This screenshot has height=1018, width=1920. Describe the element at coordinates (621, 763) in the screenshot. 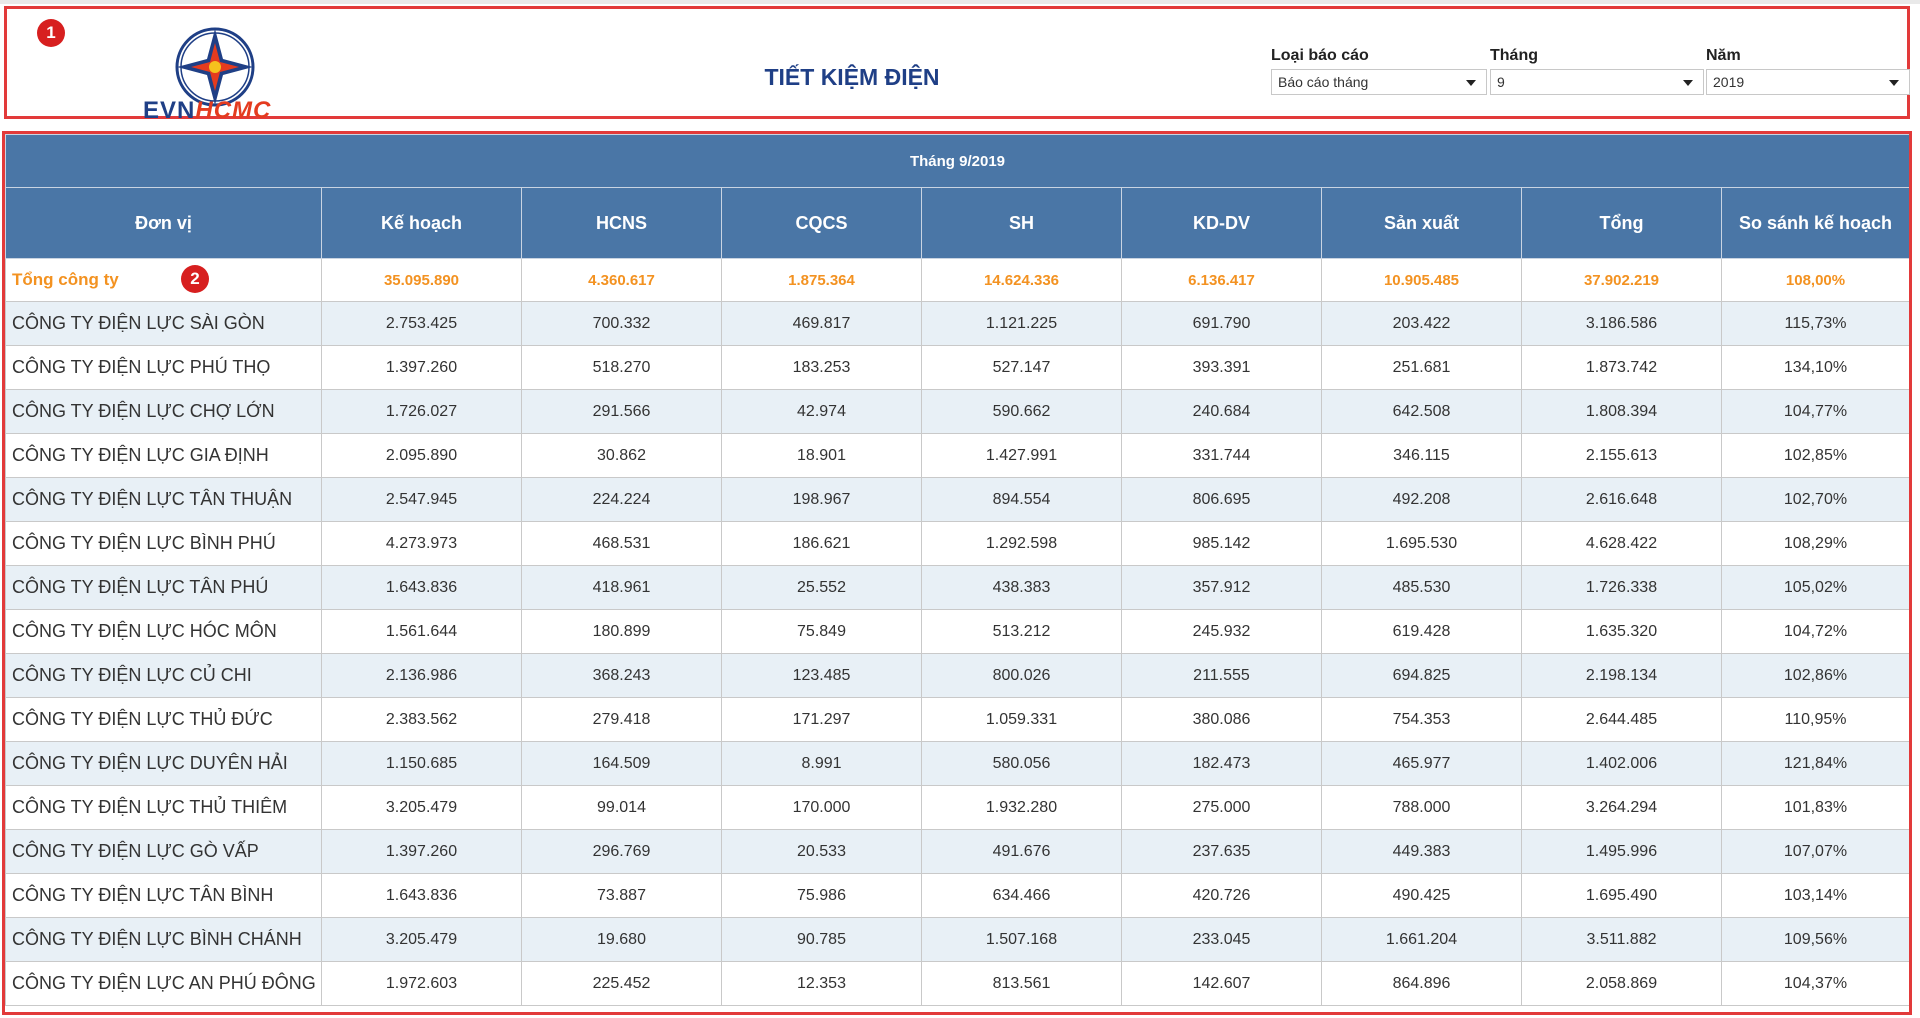

I see `cell-hcns: 164.509` at that location.